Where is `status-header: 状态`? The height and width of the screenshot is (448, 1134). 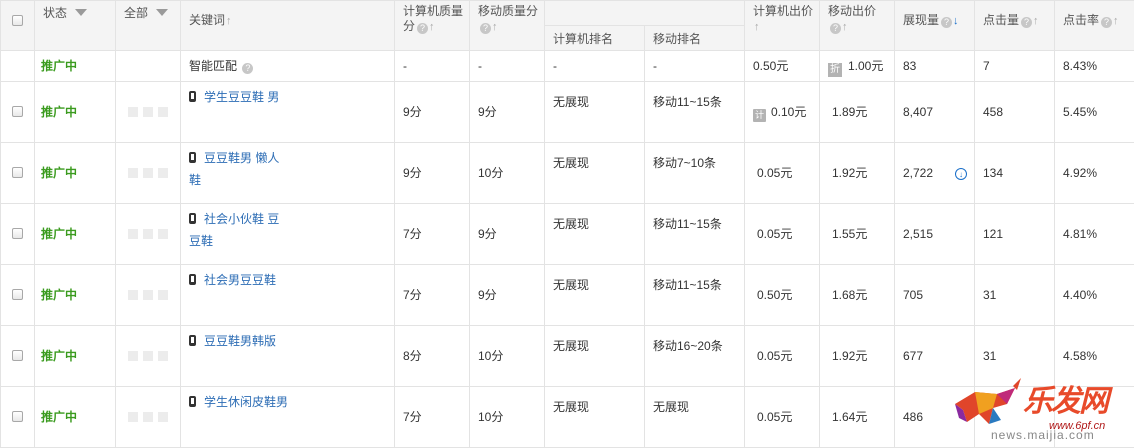
status-header: 状态 is located at coordinates (75, 26).